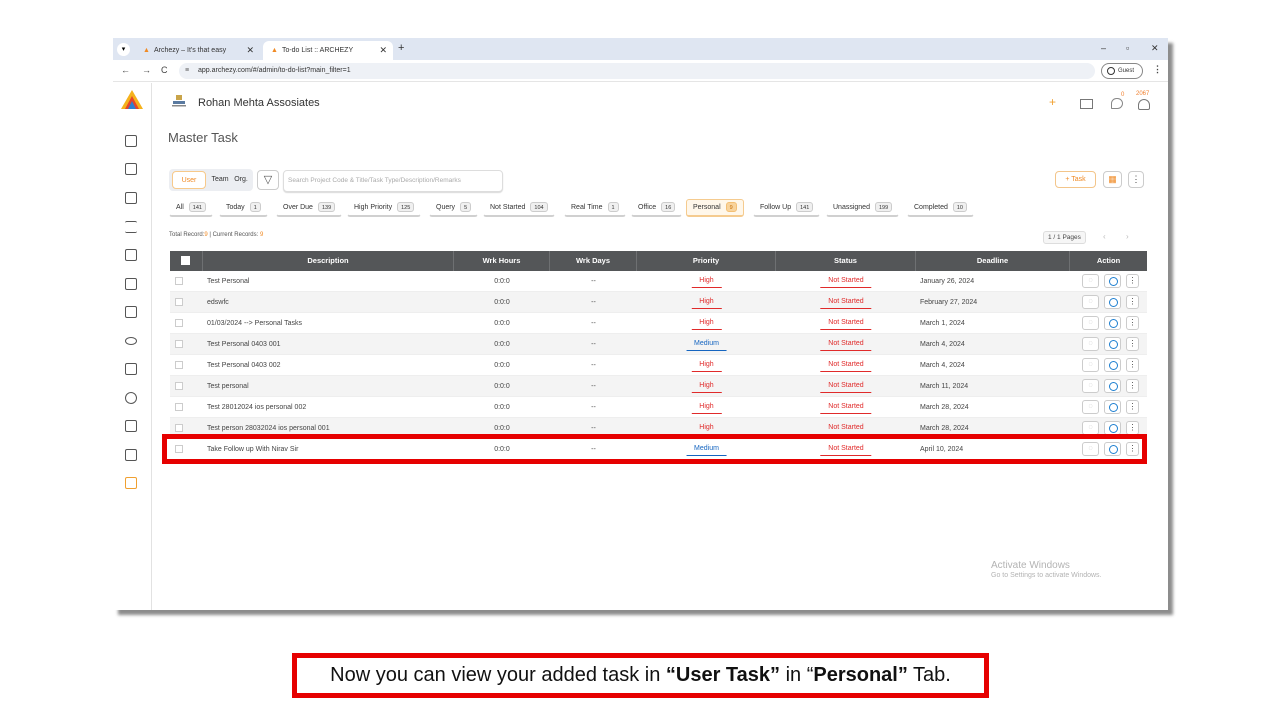 Image resolution: width=1280 pixels, height=720 pixels. Describe the element at coordinates (1122, 71) in the screenshot. I see `profile-button: Guest` at that location.